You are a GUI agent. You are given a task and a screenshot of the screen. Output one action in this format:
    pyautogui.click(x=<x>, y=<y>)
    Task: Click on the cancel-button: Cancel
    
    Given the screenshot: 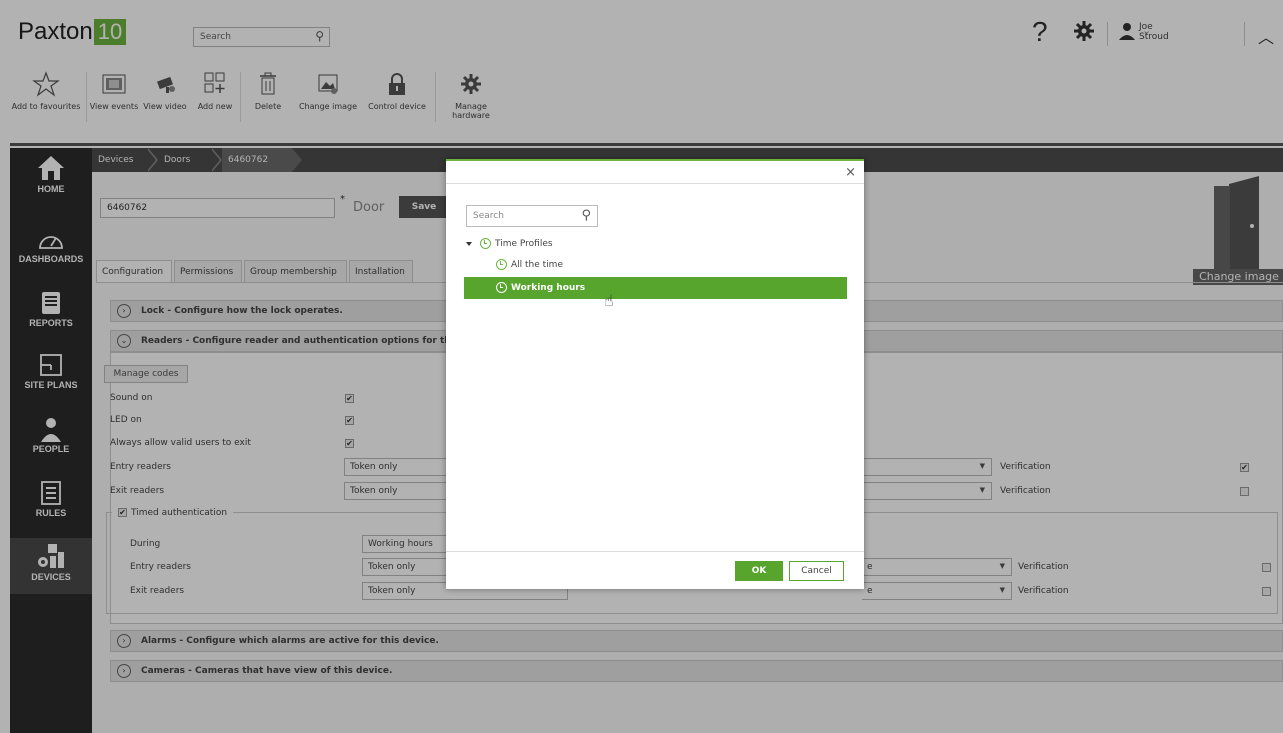 What is the action you would take?
    pyautogui.click(x=816, y=571)
    